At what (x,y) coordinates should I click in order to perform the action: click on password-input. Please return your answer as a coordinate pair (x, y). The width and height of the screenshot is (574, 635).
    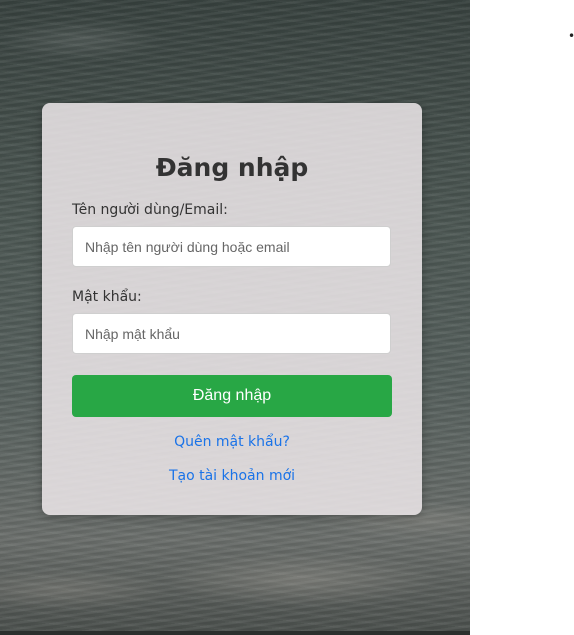
    Looking at the image, I should click on (231, 333).